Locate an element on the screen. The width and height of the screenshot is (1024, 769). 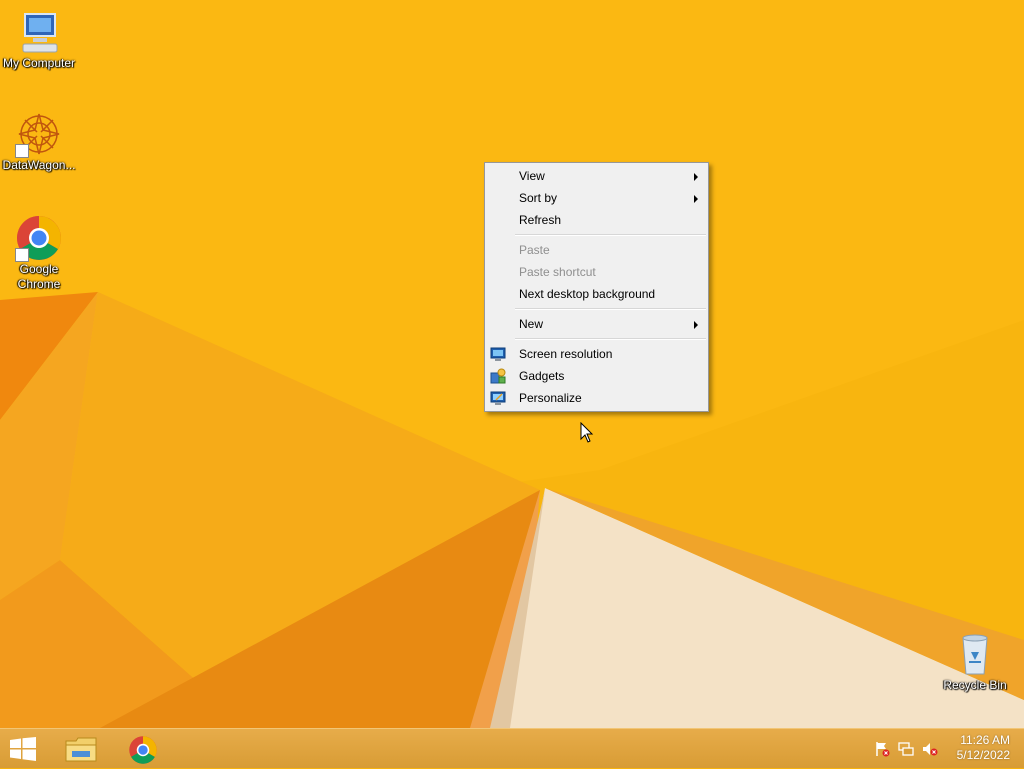
menu-item-label: Paste shortcut is located at coordinates (557, 272).